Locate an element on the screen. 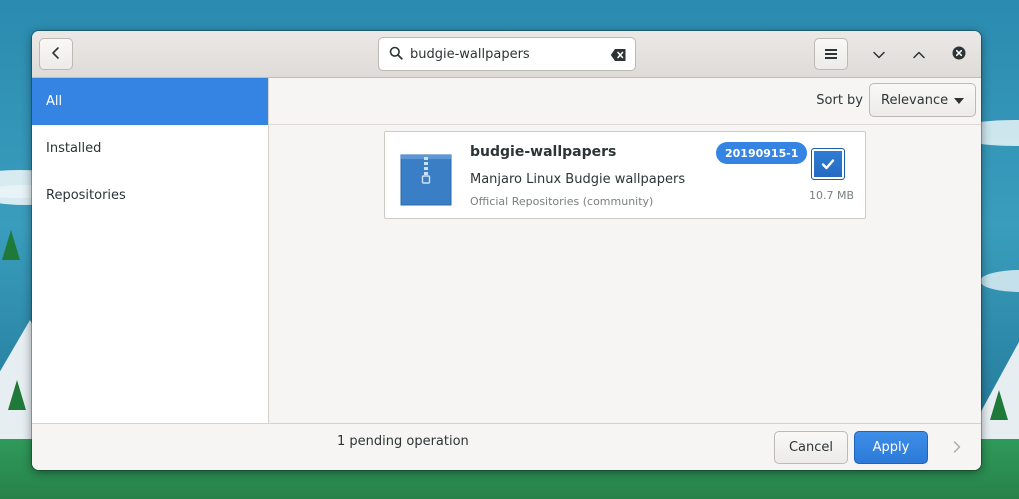 The height and width of the screenshot is (499, 1019). cancel-button-label: Cancel is located at coordinates (811, 447).